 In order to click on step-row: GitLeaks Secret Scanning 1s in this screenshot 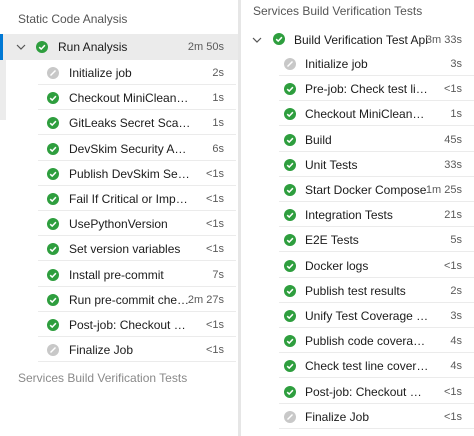, I will do `click(119, 123)`.